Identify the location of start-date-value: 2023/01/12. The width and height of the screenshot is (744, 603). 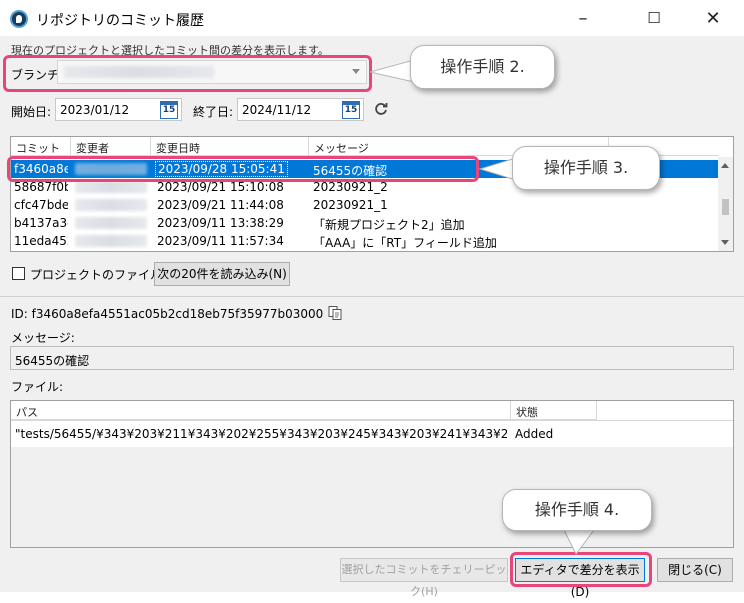
(95, 110).